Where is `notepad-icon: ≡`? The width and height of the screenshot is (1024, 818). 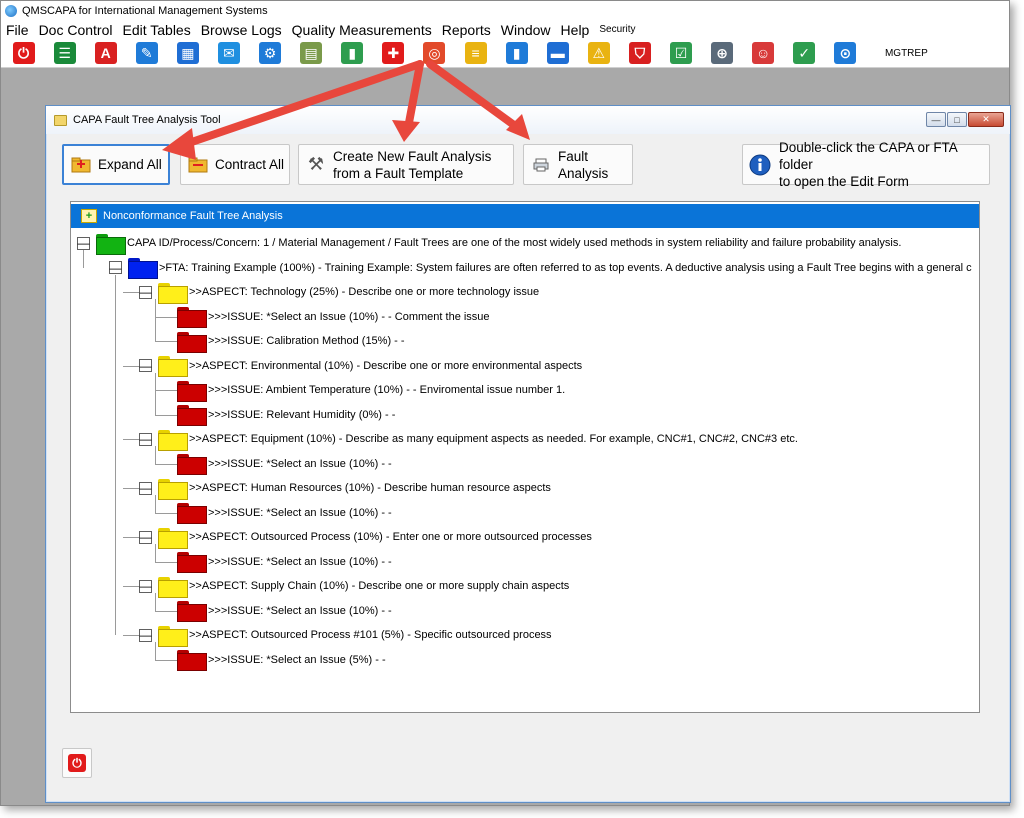
notepad-icon: ≡ is located at coordinates (475, 53).